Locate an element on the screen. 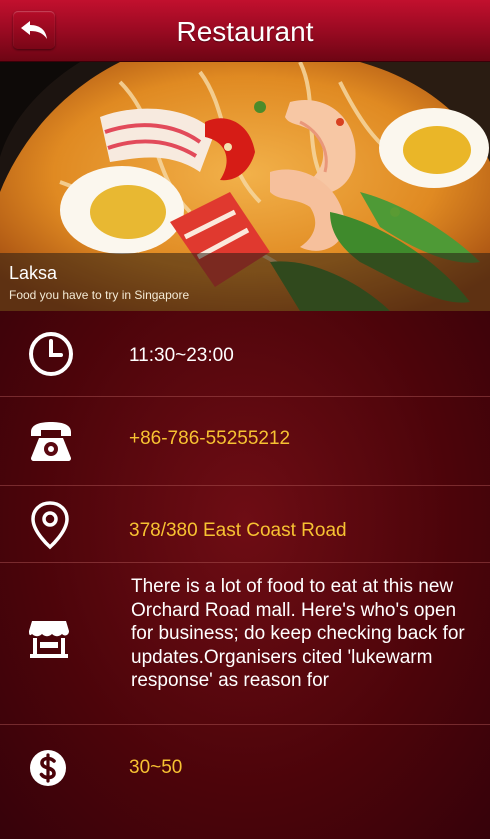 Image resolution: width=490 pixels, height=839 pixels. storefront-icon is located at coordinates (49, 639).